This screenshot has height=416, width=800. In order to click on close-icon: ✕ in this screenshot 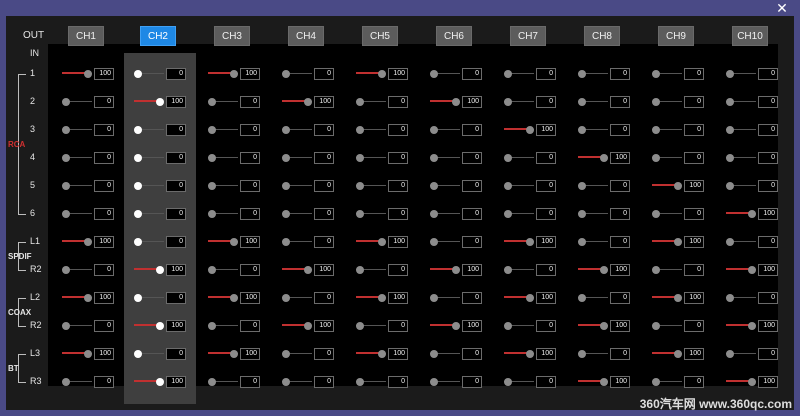, I will do `click(782, 8)`.